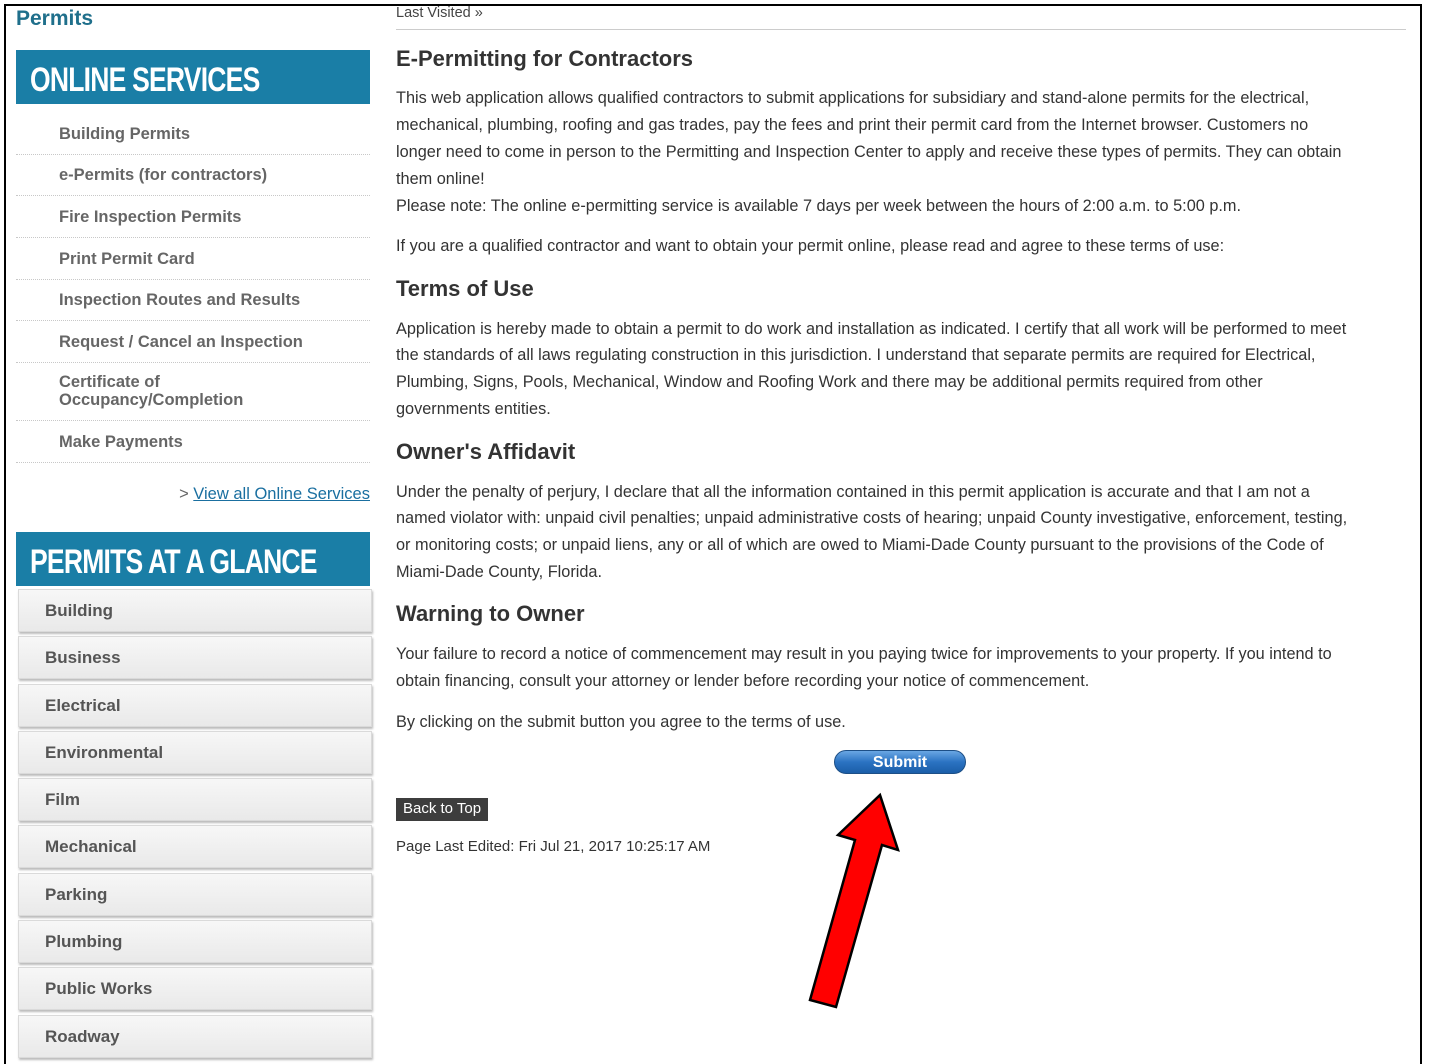 Image resolution: width=1430 pixels, height=1064 pixels. Describe the element at coordinates (121, 442) in the screenshot. I see `sidebar-item-label: Make Payments` at that location.